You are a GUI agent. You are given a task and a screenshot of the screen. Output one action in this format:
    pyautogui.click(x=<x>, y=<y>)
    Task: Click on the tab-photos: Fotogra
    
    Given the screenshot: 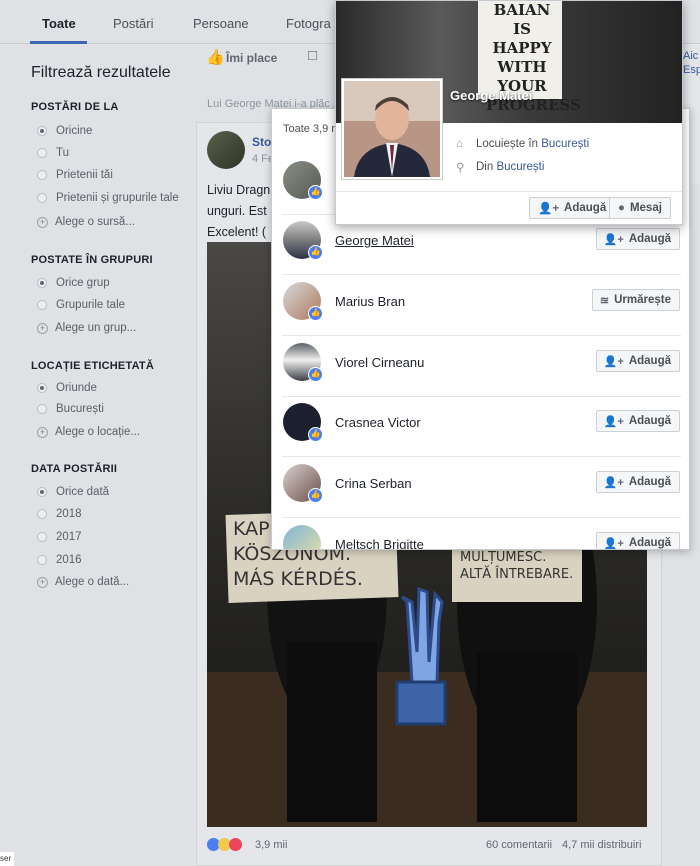 What is the action you would take?
    pyautogui.click(x=308, y=23)
    